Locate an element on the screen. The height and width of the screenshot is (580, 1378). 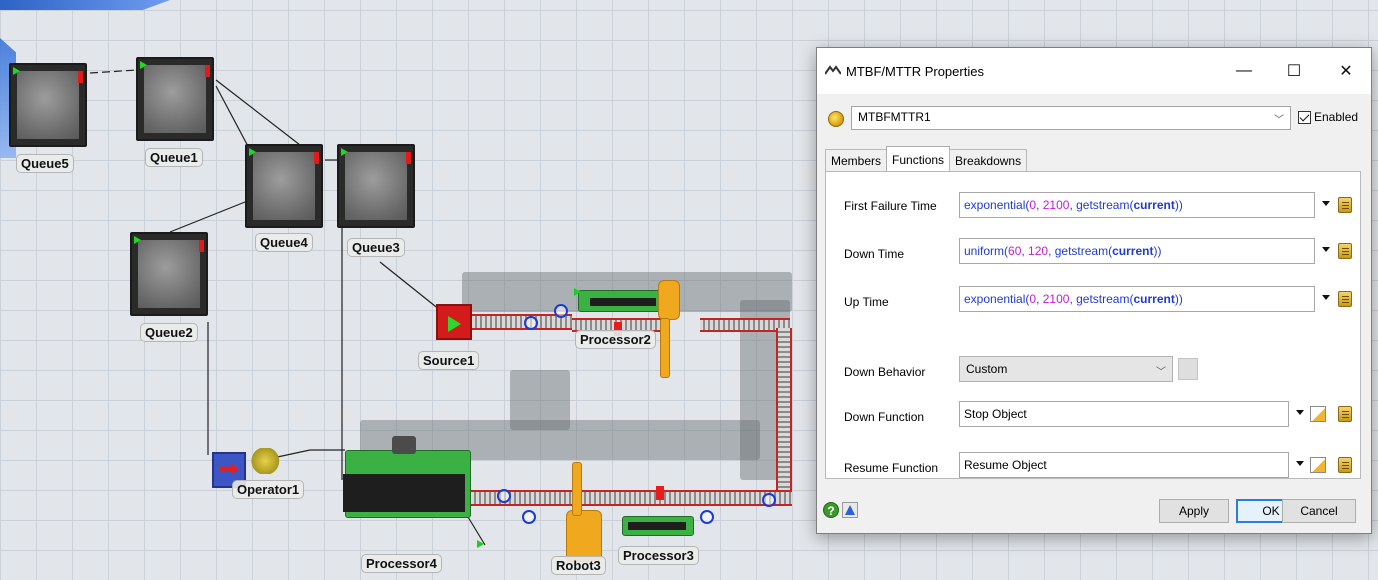
enabled-toggle: Enabled is located at coordinates (1328, 117).